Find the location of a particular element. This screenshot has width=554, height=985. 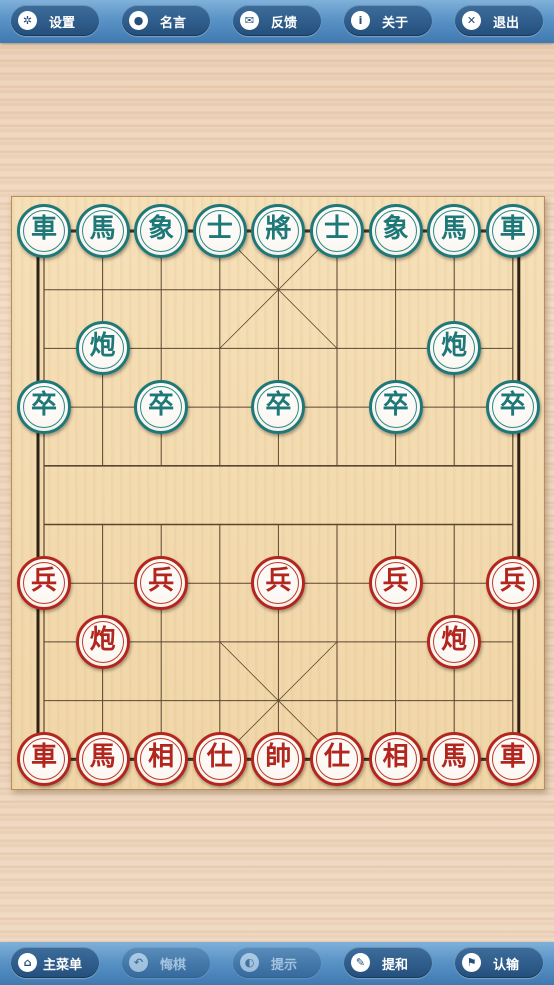

about-button: i 关于 is located at coordinates (388, 20).